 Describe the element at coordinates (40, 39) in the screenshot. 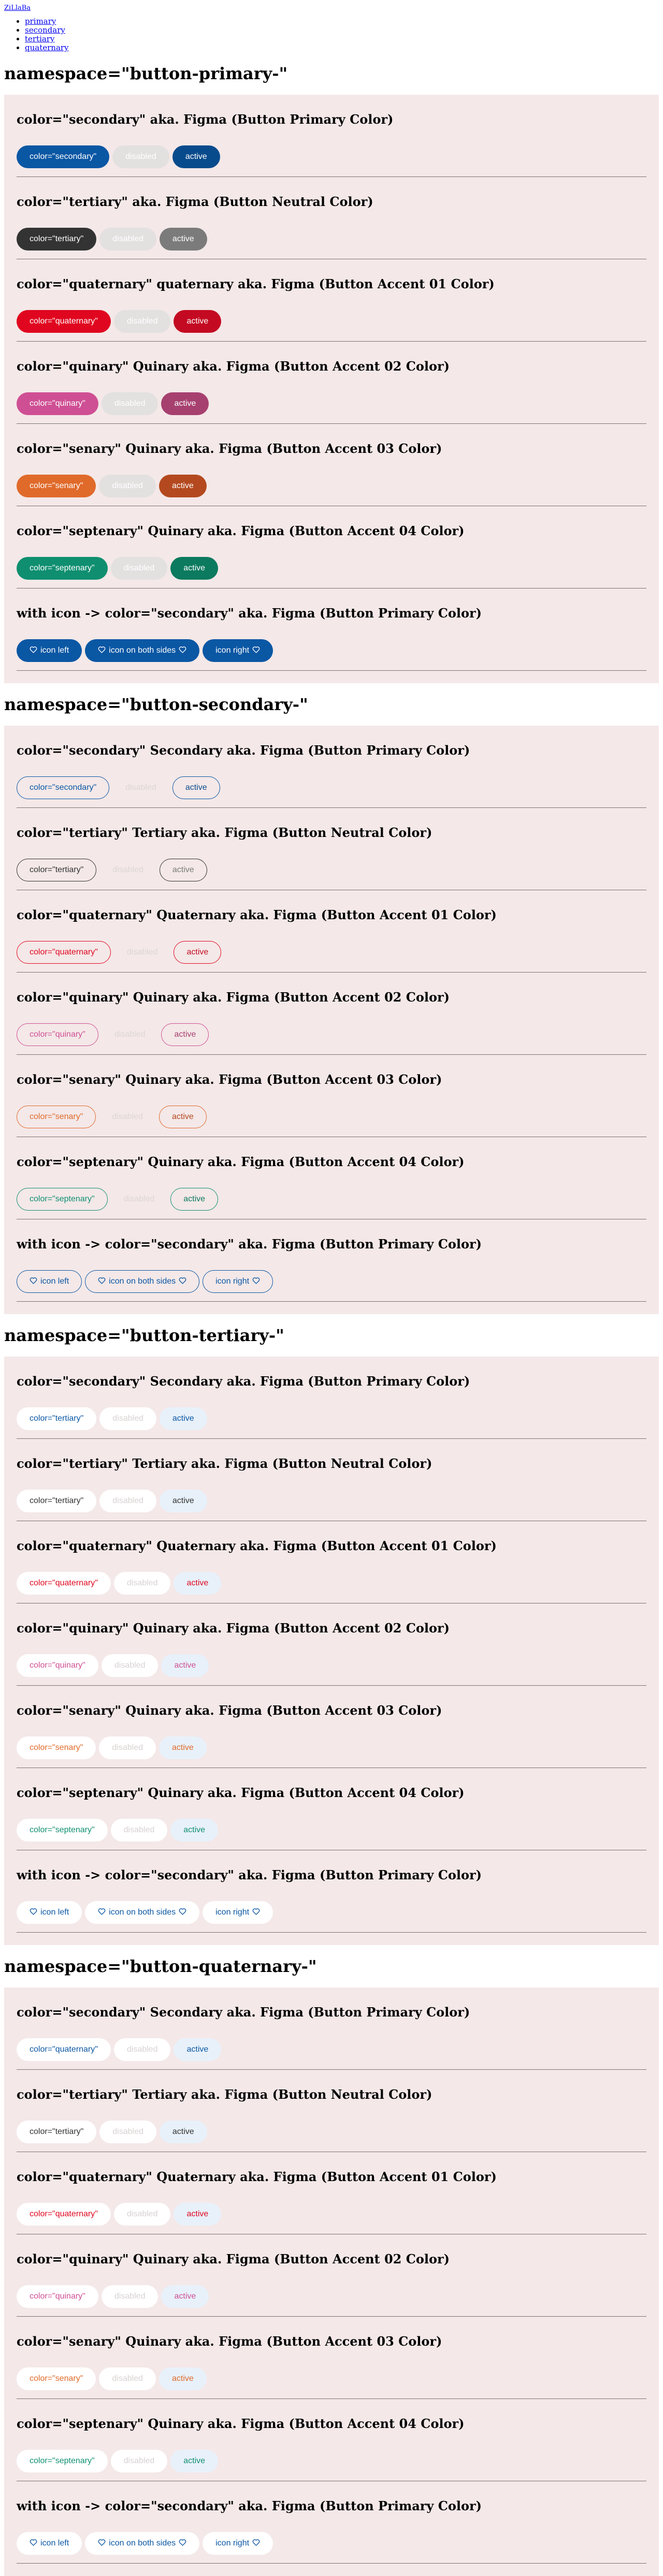

I see `nav-link-tertiary: tertiary` at that location.